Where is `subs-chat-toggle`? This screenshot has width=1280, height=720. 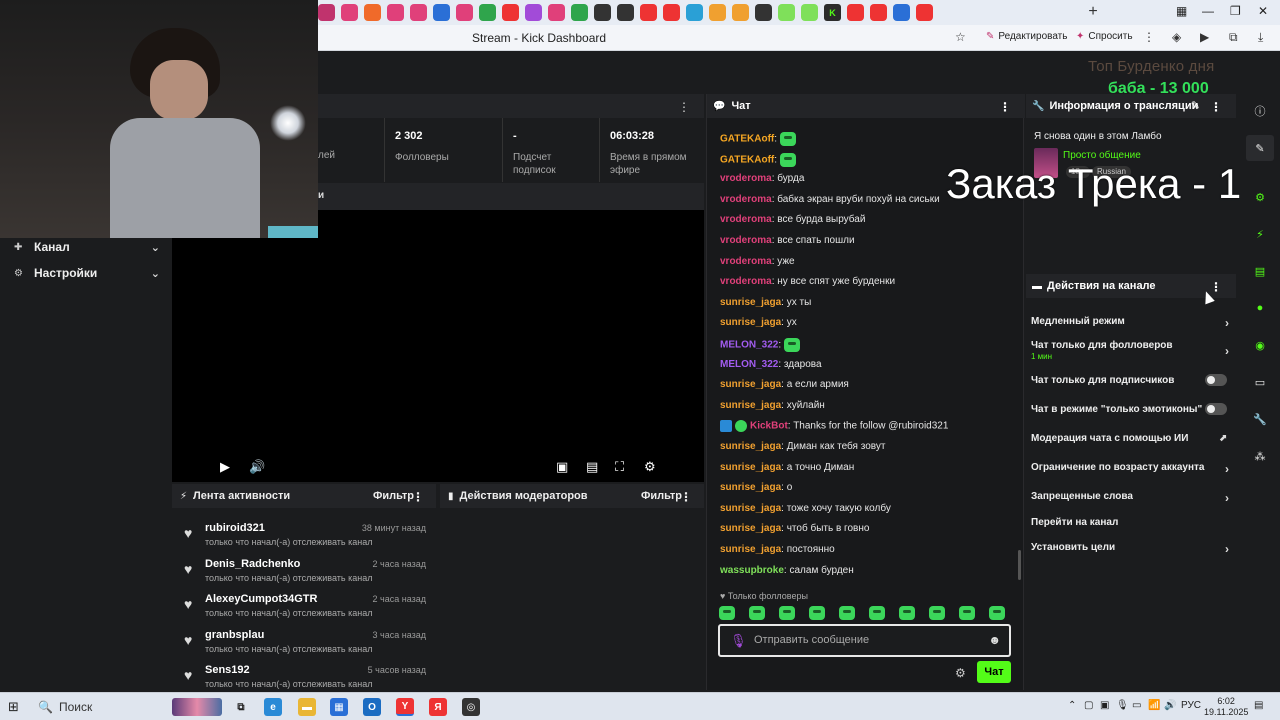
subs-chat-toggle is located at coordinates (1216, 380).